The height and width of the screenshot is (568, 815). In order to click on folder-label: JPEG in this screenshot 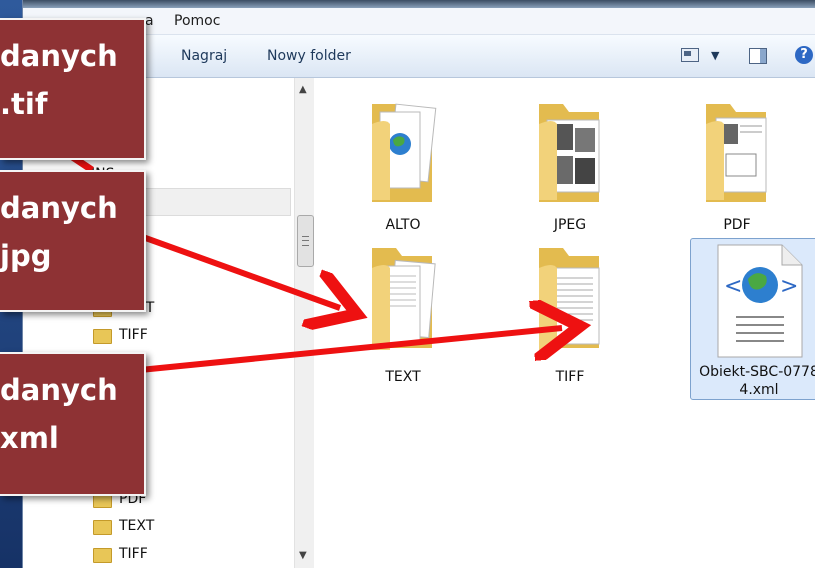, I will do `click(570, 225)`.